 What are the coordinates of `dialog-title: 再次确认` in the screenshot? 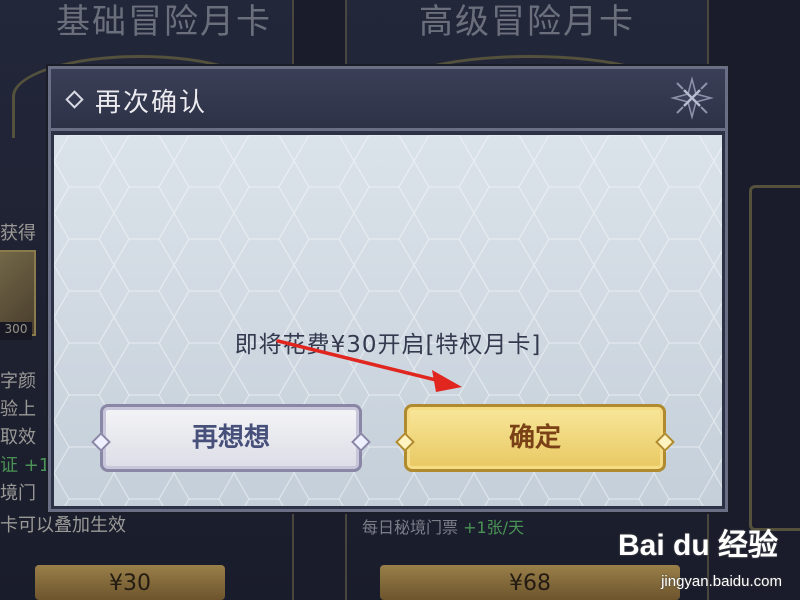 It's located at (151, 103).